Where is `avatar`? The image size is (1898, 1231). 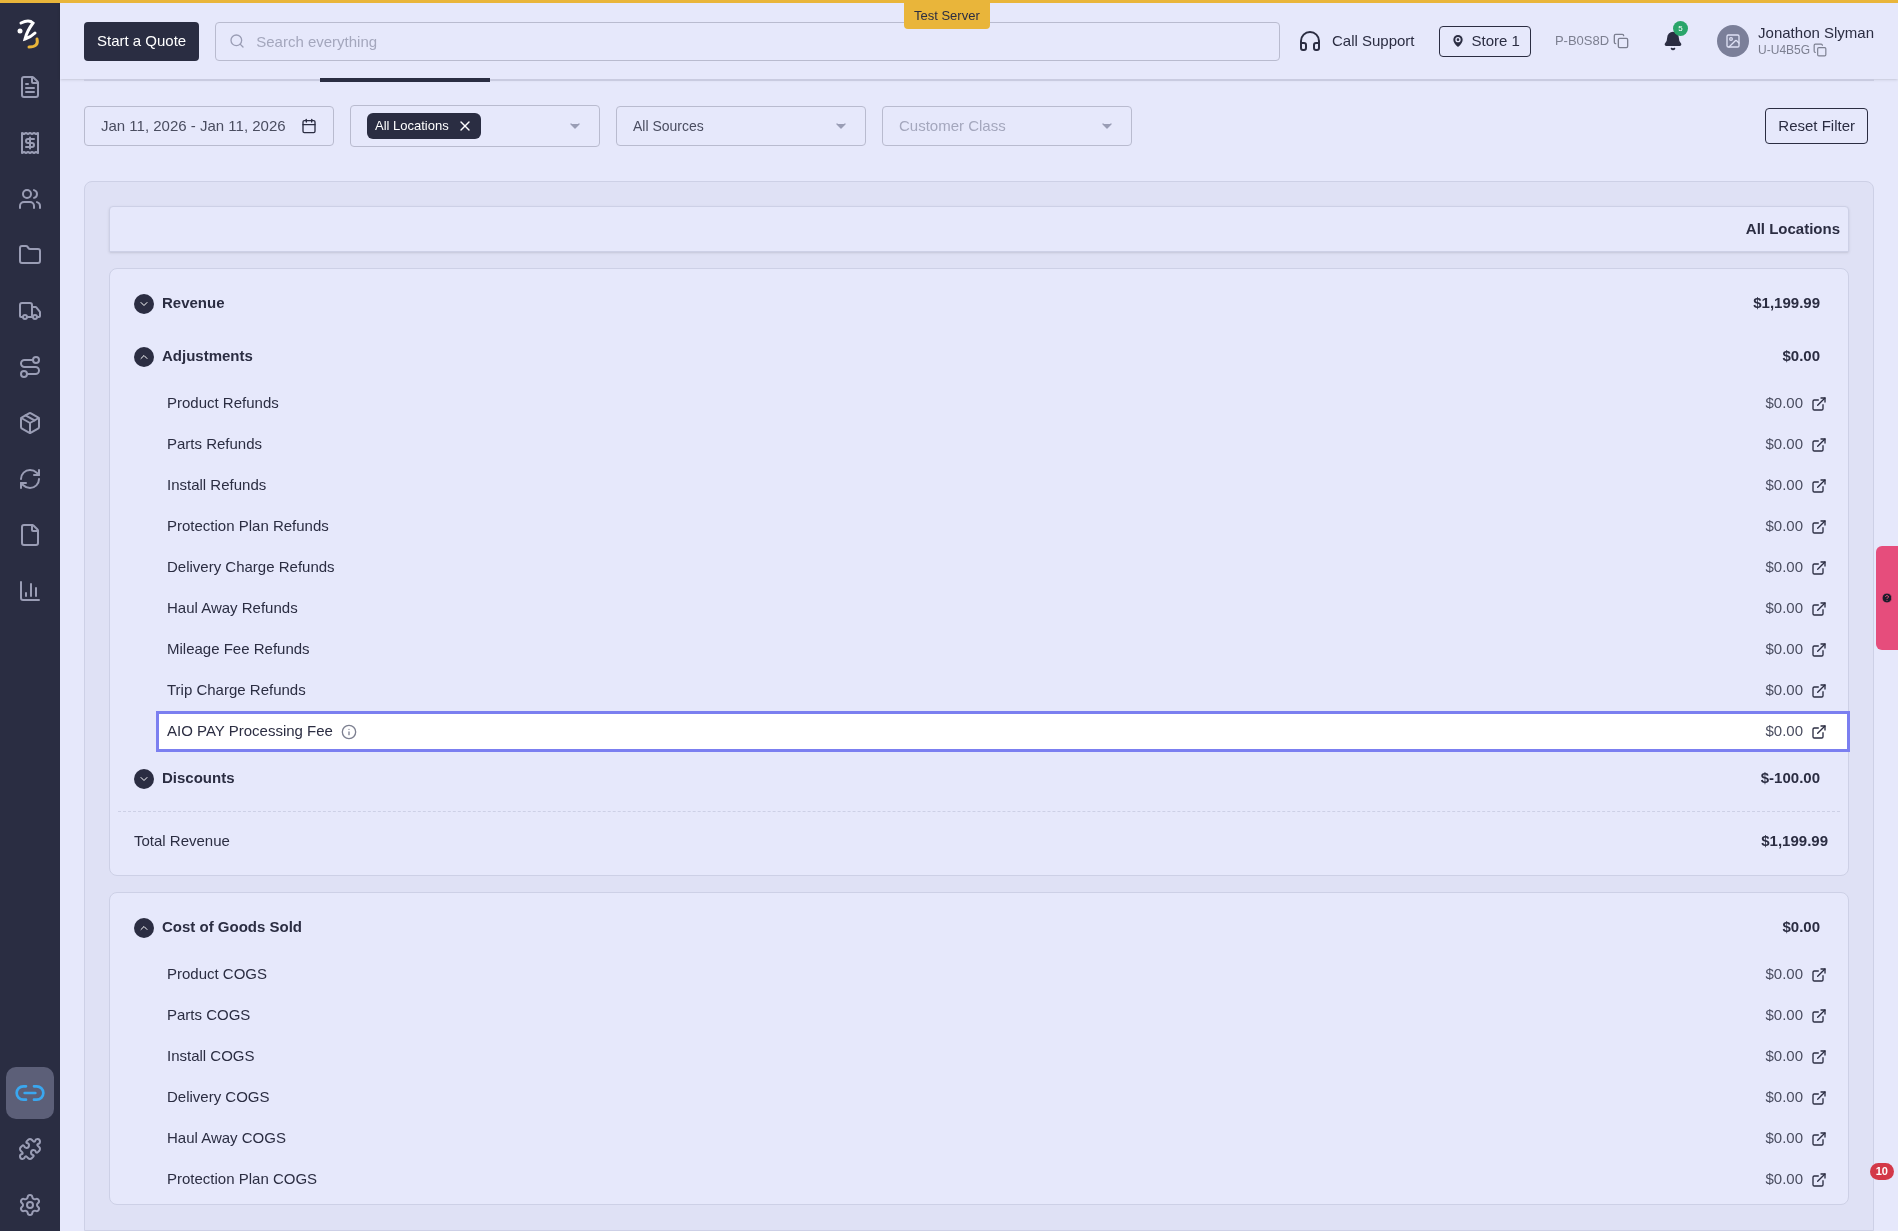
avatar is located at coordinates (1733, 41).